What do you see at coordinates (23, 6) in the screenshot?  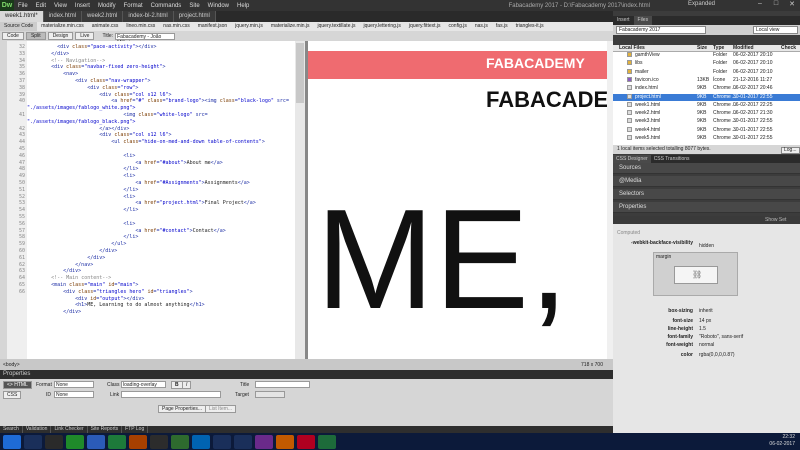 I see `menu-file: File` at bounding box center [23, 6].